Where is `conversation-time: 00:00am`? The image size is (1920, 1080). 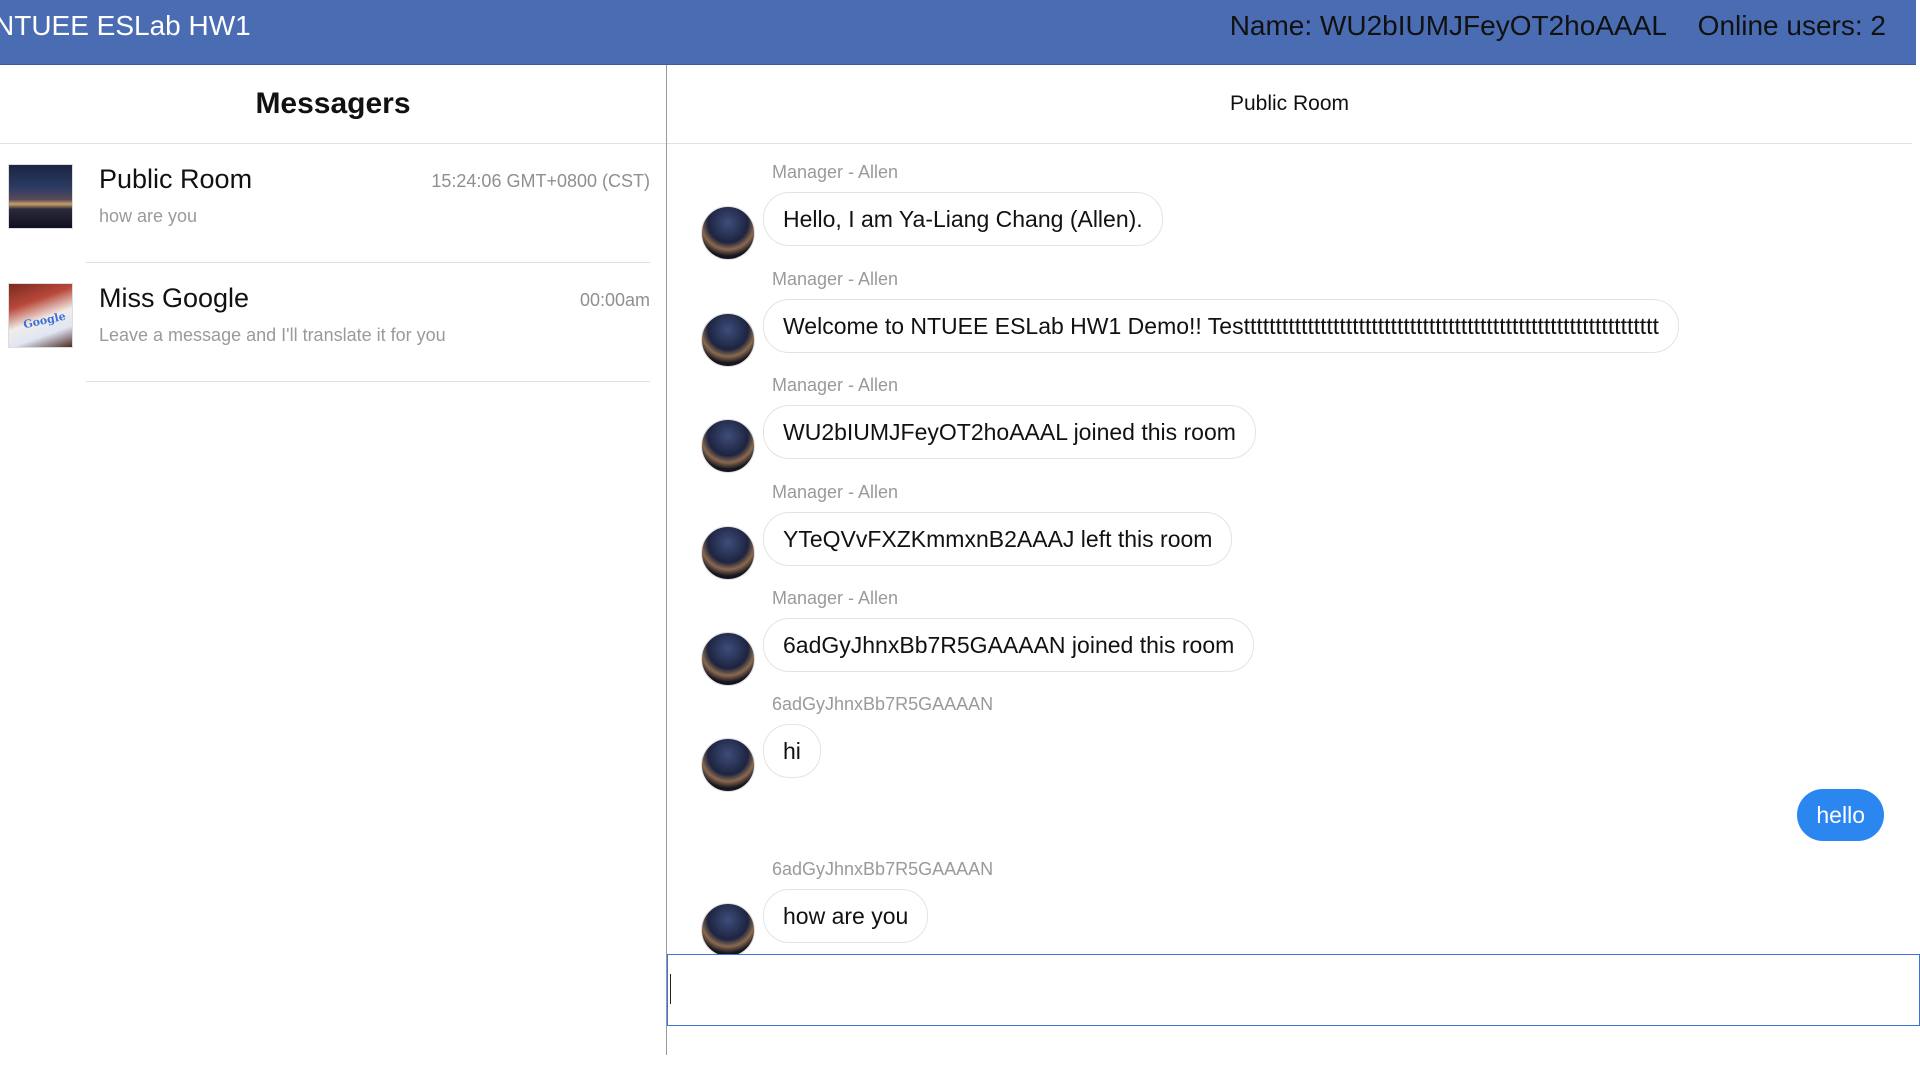 conversation-time: 00:00am is located at coordinates (614, 300).